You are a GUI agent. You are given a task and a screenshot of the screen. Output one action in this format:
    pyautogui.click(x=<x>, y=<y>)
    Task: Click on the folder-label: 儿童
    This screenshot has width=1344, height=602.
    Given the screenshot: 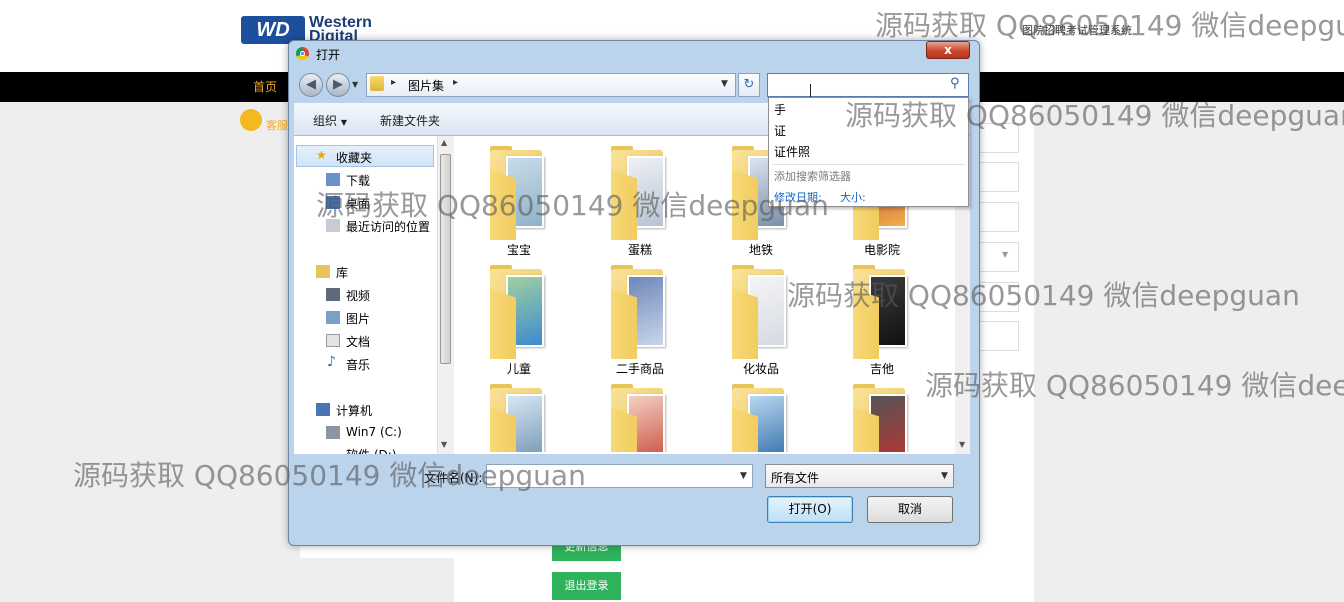 What is the action you would take?
    pyautogui.click(x=519, y=368)
    